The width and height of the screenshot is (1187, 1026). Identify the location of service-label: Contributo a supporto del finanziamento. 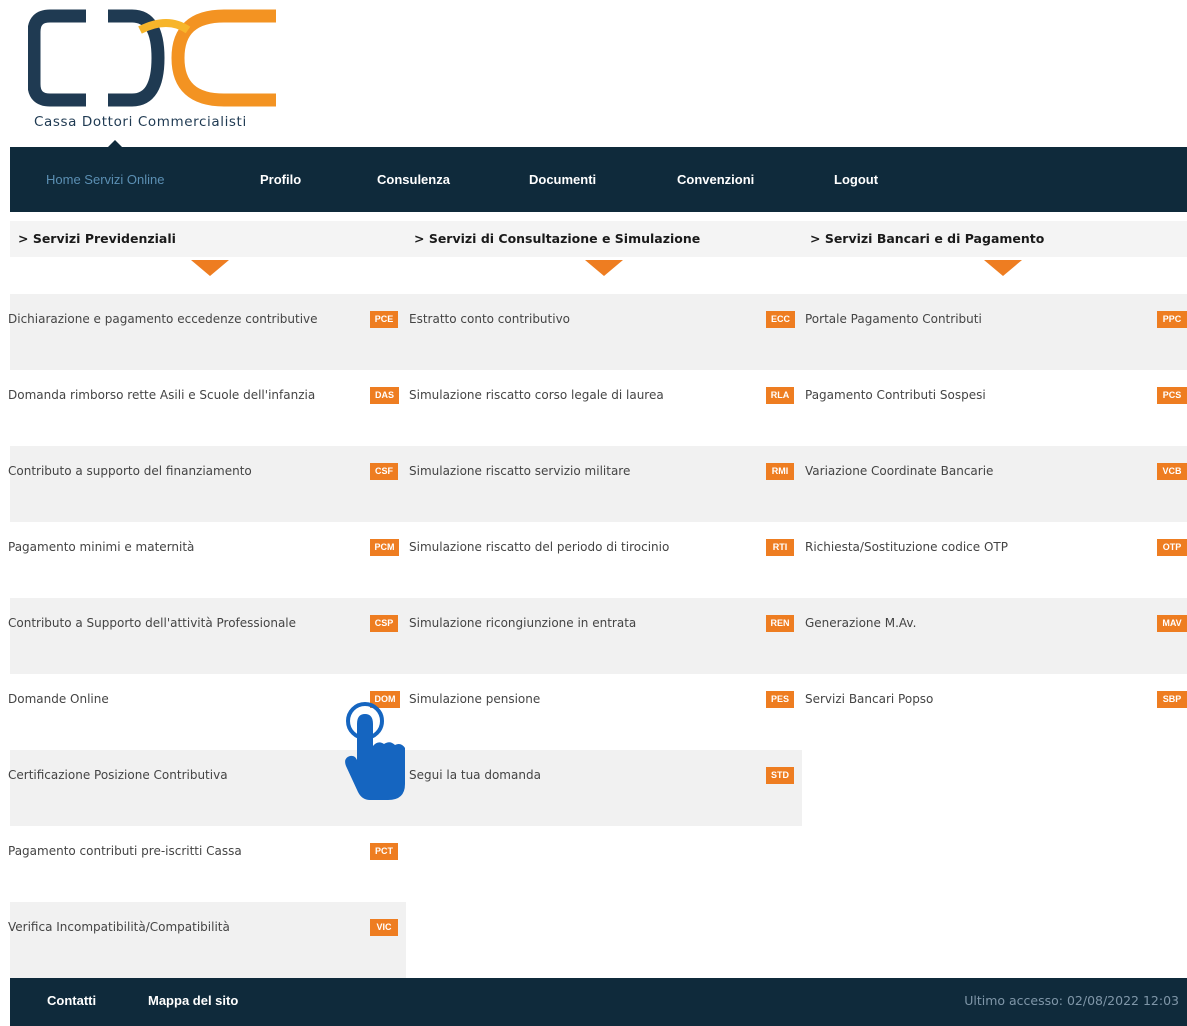
(130, 471).